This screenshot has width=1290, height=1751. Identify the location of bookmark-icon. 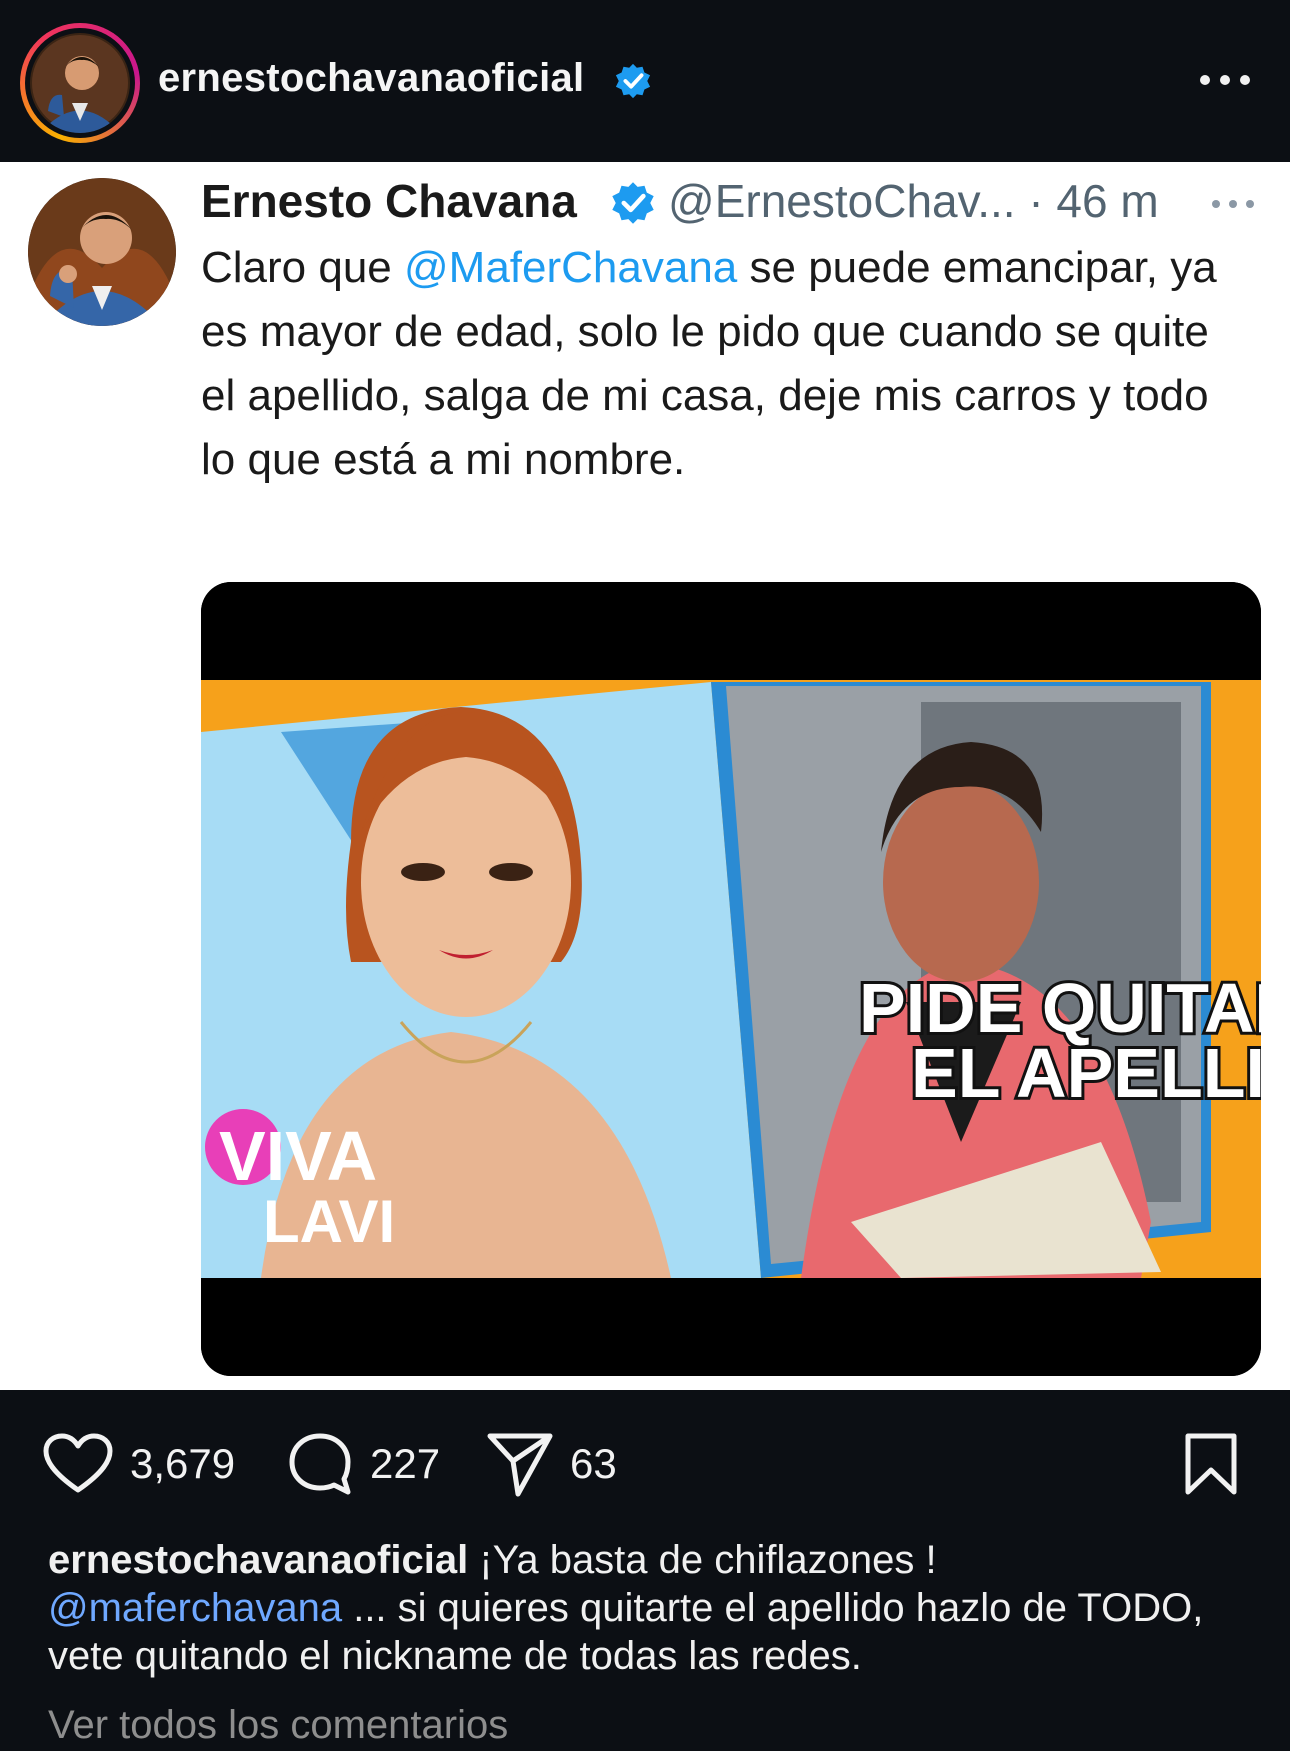
(1211, 1464).